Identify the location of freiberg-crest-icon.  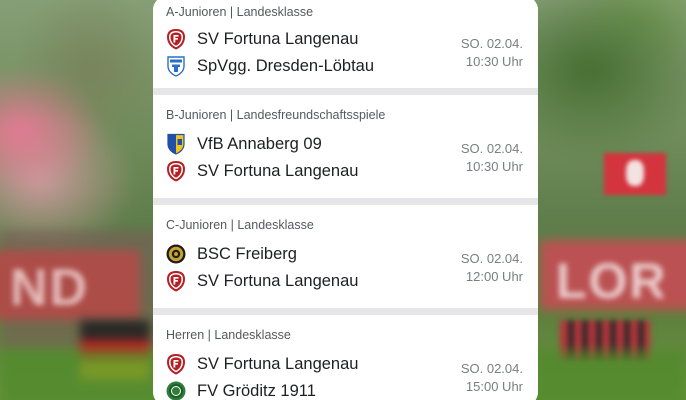
(176, 254).